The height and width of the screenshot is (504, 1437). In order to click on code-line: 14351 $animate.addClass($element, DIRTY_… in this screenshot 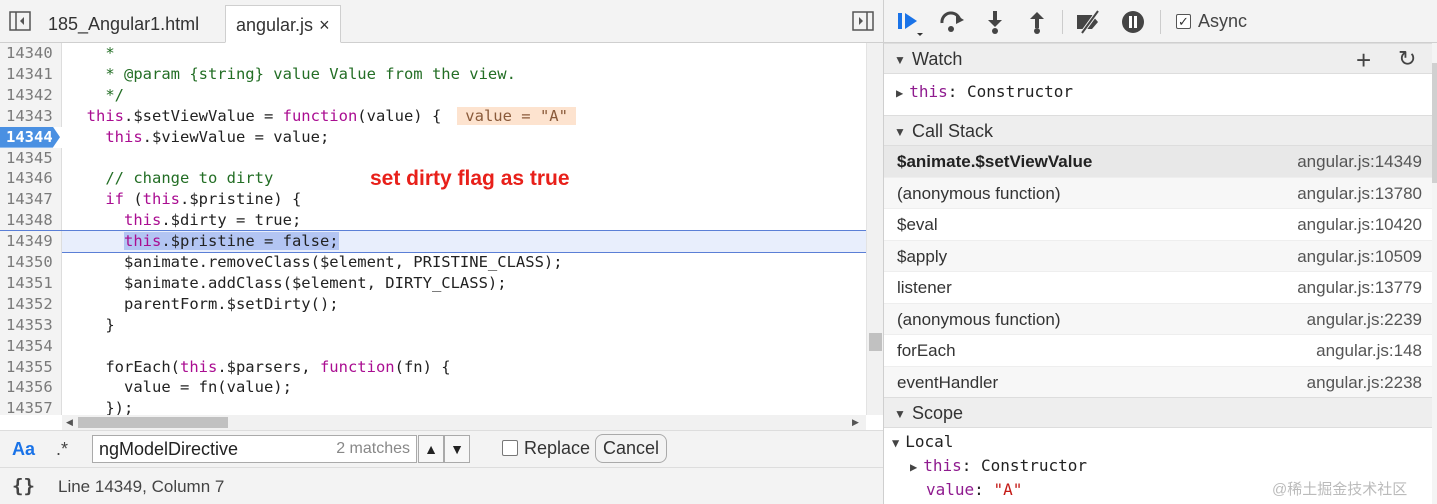, I will do `click(433, 283)`.